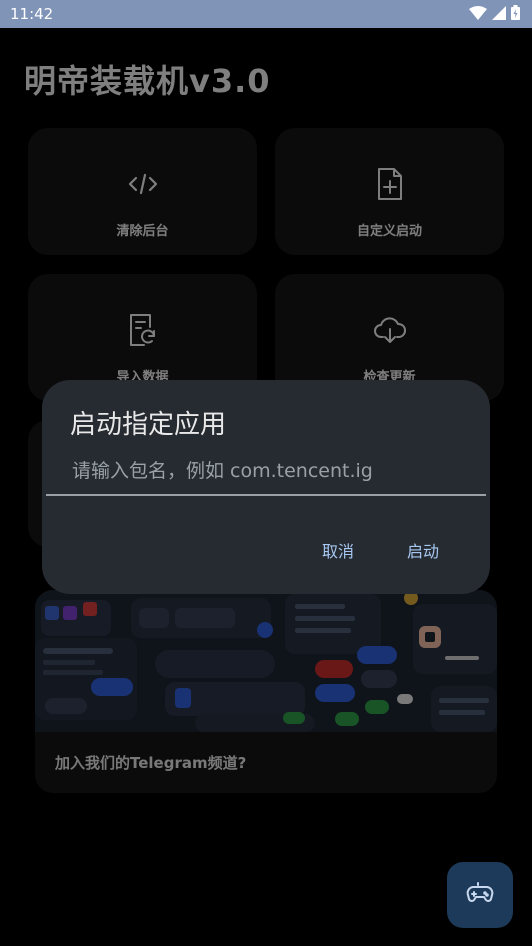 The width and height of the screenshot is (532, 946). Describe the element at coordinates (499, 14) in the screenshot. I see `signal-icon` at that location.